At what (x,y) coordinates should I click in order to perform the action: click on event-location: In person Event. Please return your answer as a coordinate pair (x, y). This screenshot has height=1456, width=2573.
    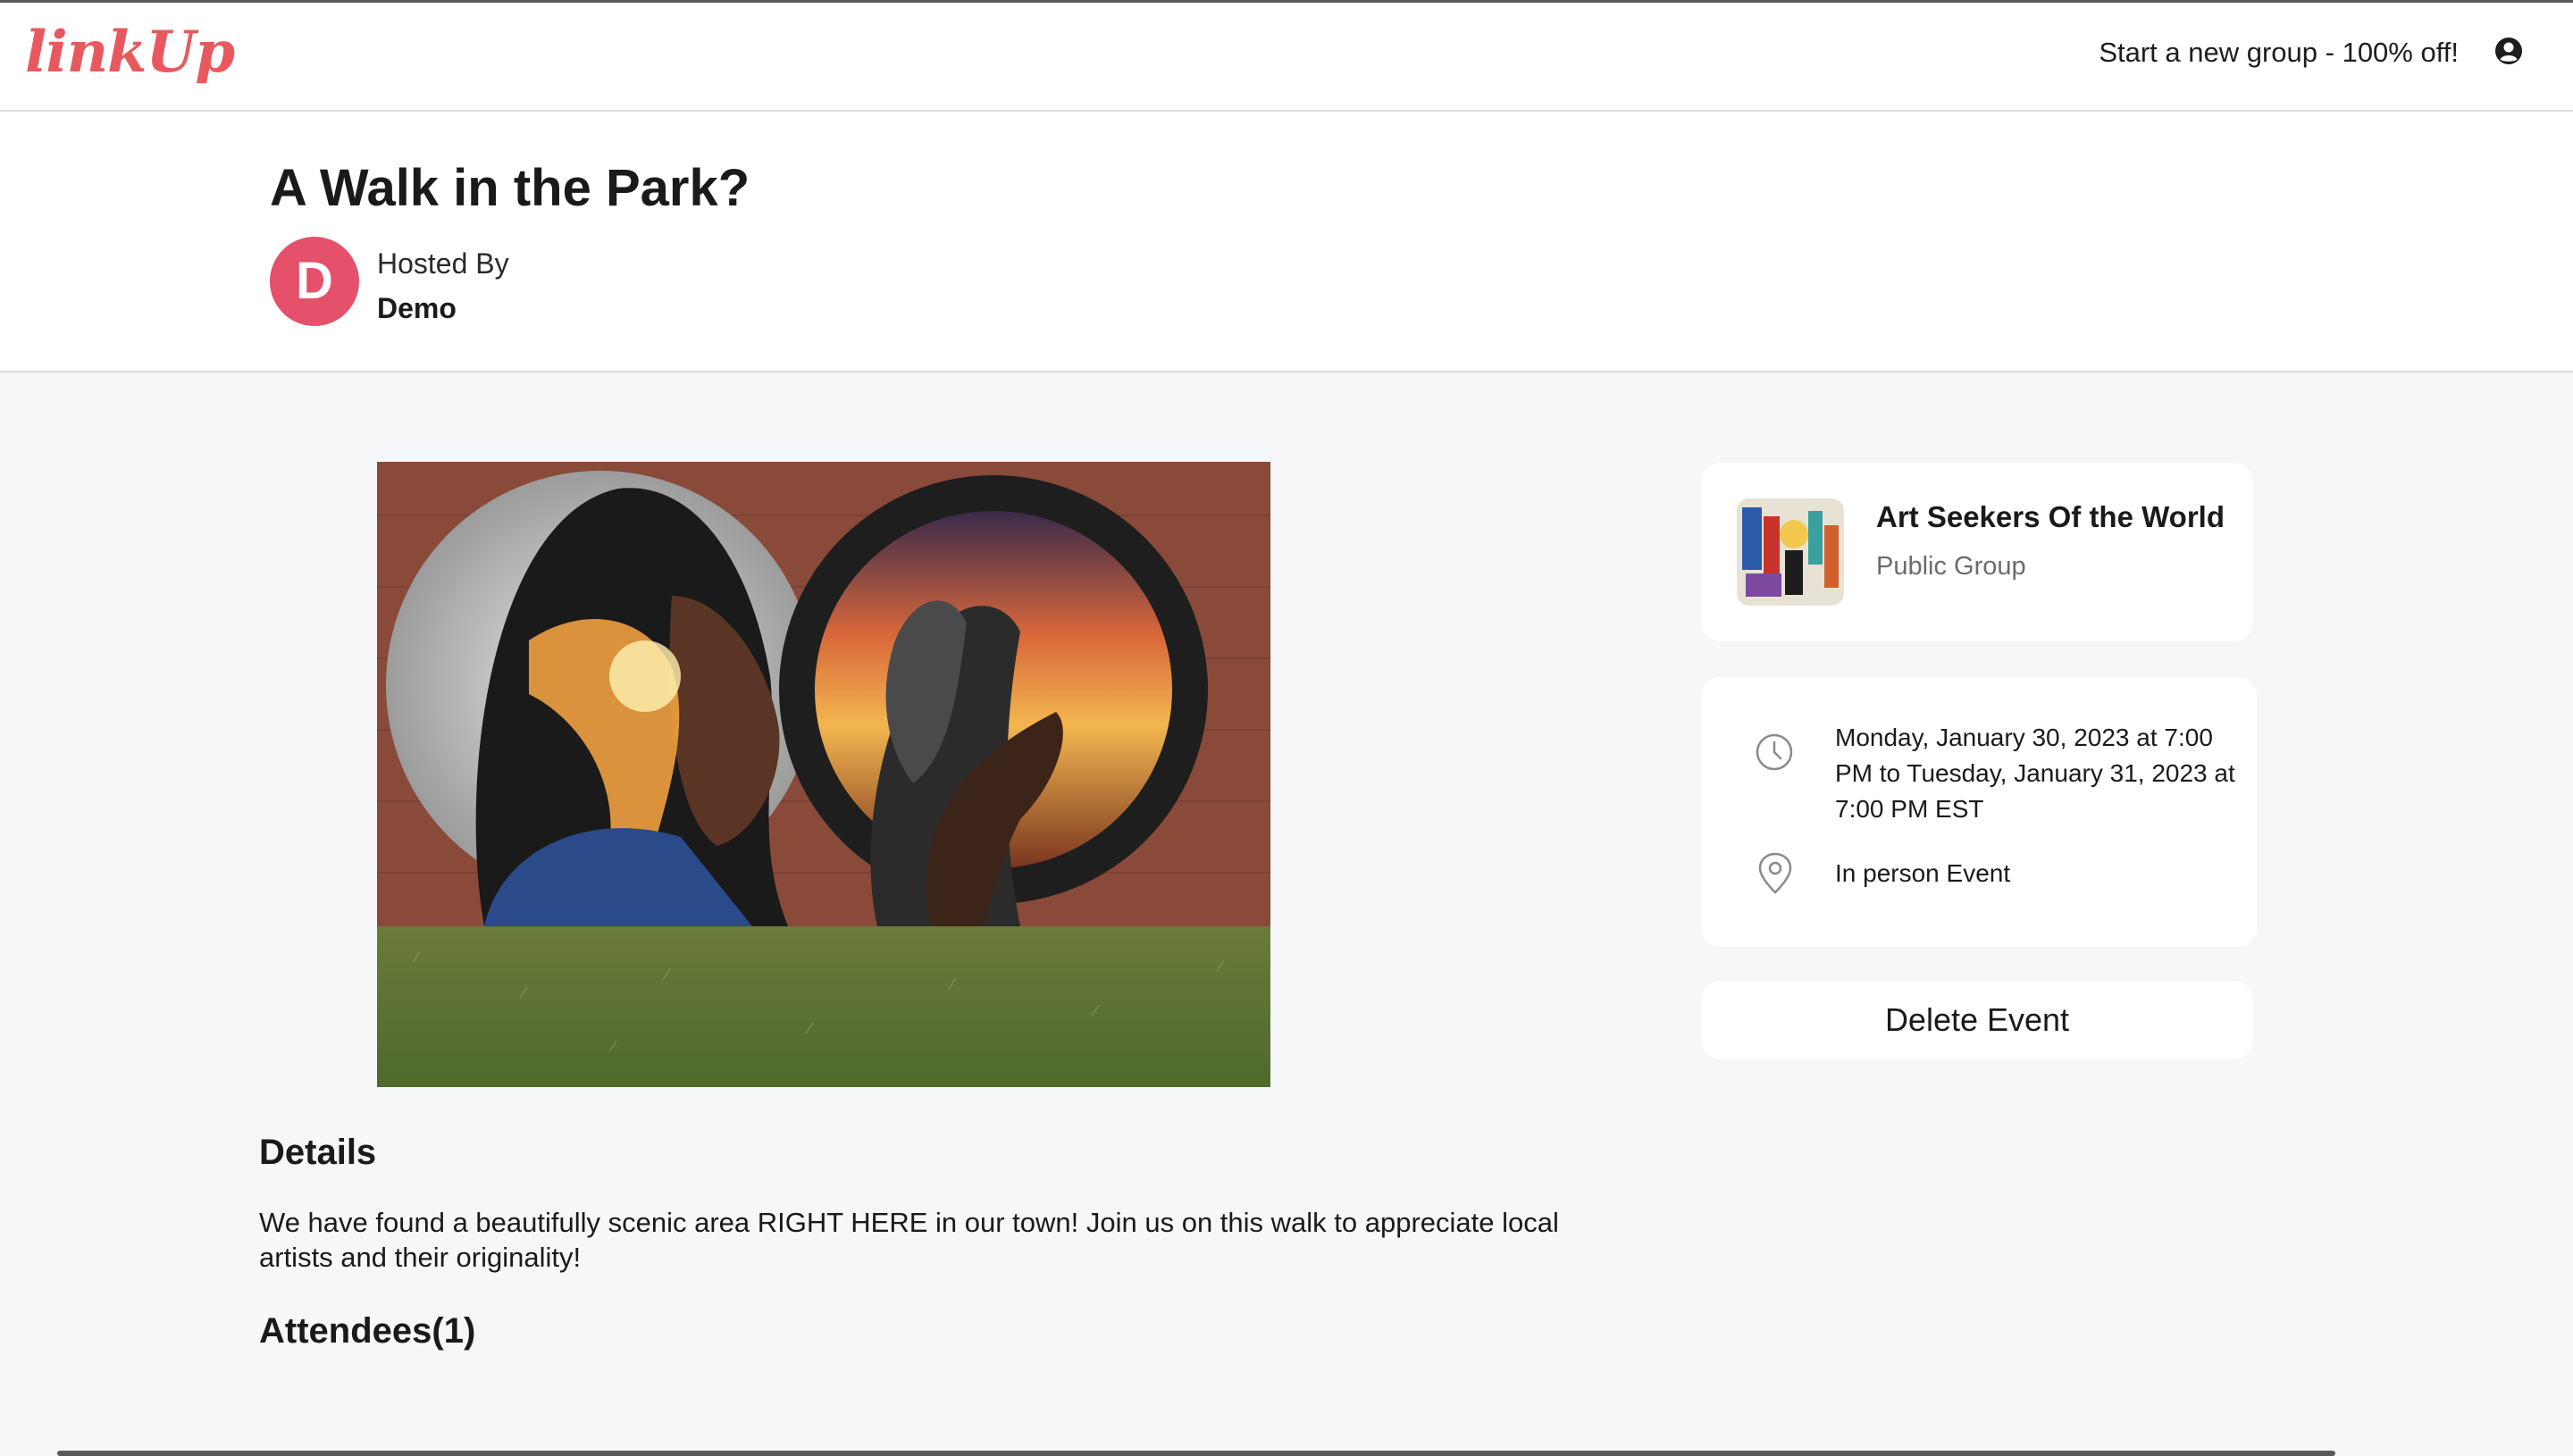
    Looking at the image, I should click on (1923, 873).